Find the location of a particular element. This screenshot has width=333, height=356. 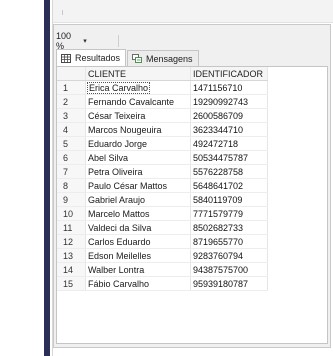

cell-identificador: 1471156710 is located at coordinates (229, 87).